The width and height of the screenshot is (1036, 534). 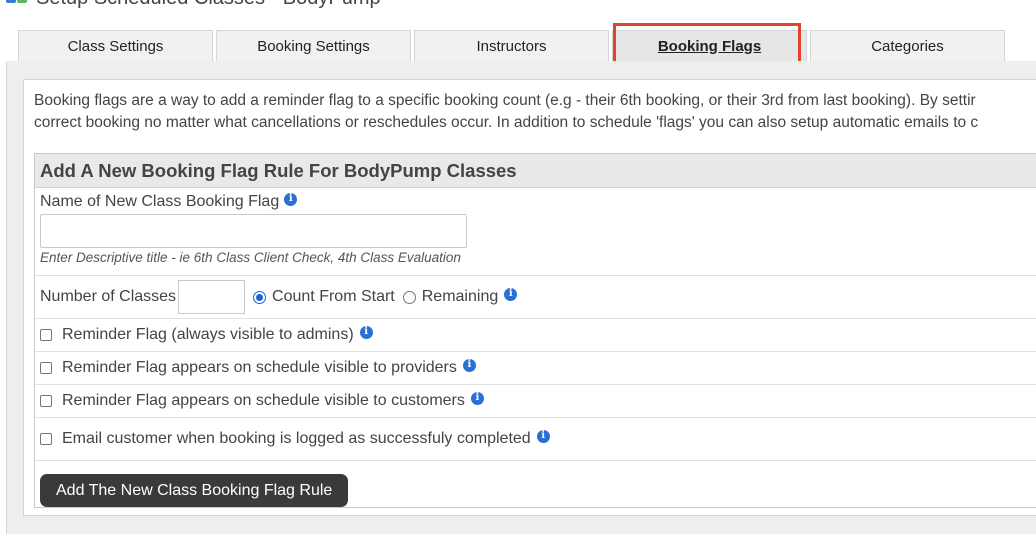 What do you see at coordinates (46, 368) in the screenshot?
I see `providers-flag-checkbox` at bounding box center [46, 368].